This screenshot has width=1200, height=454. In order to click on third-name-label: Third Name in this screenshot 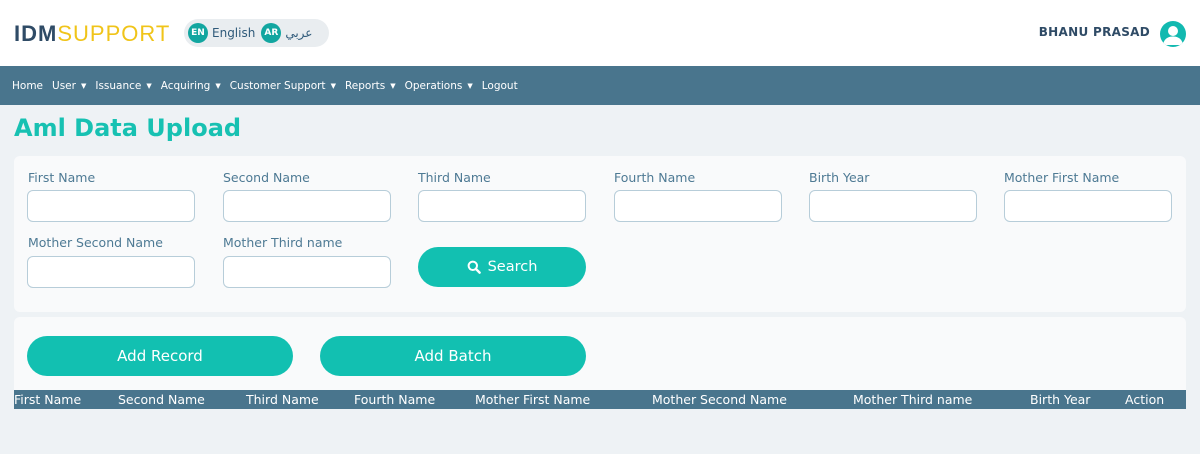, I will do `click(454, 177)`.